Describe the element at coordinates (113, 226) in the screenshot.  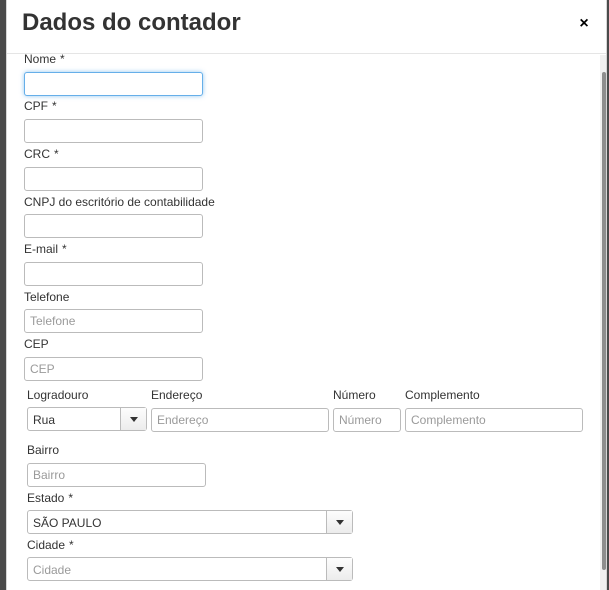
I see `cnpj-input` at that location.